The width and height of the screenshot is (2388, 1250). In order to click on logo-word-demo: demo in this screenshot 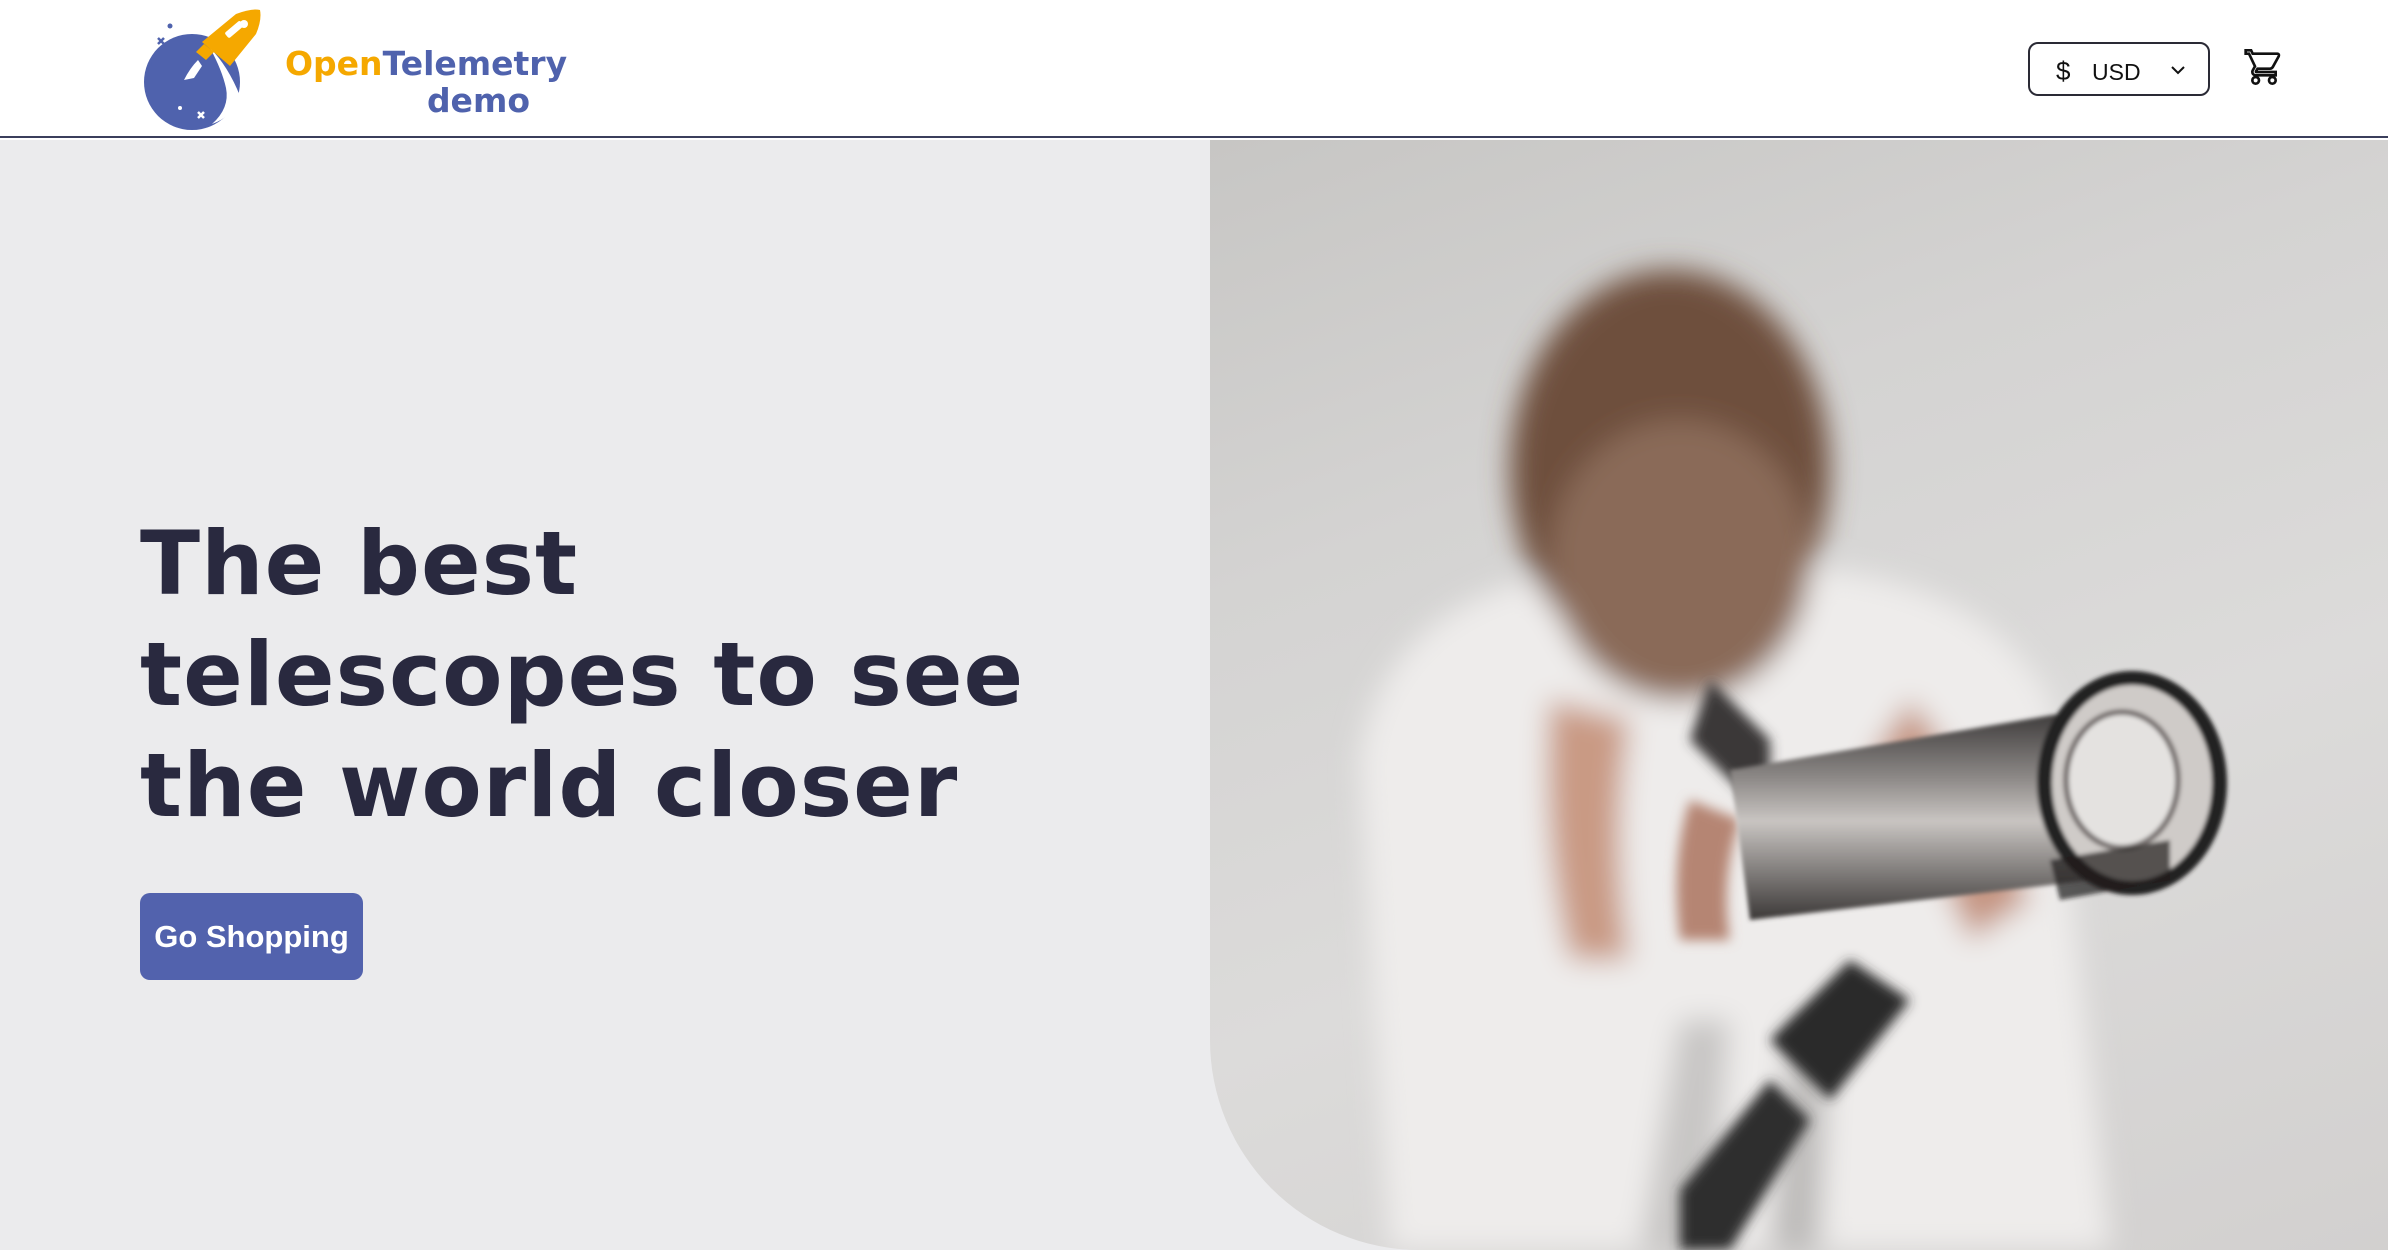, I will do `click(478, 100)`.